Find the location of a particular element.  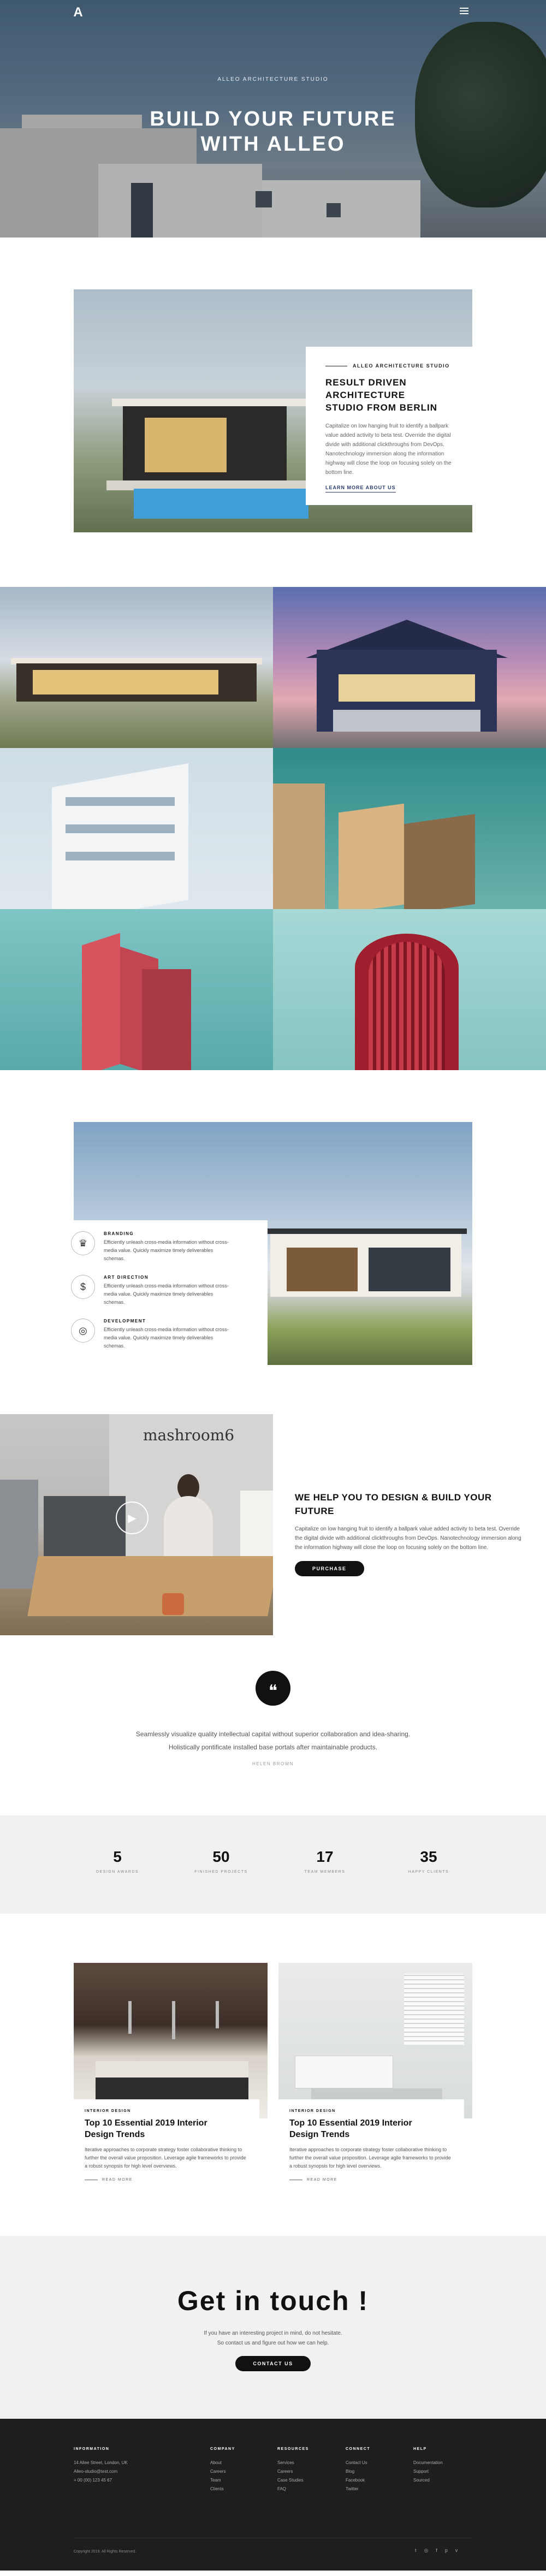

hero-title-line: WITH ALLEO is located at coordinates (273, 144).